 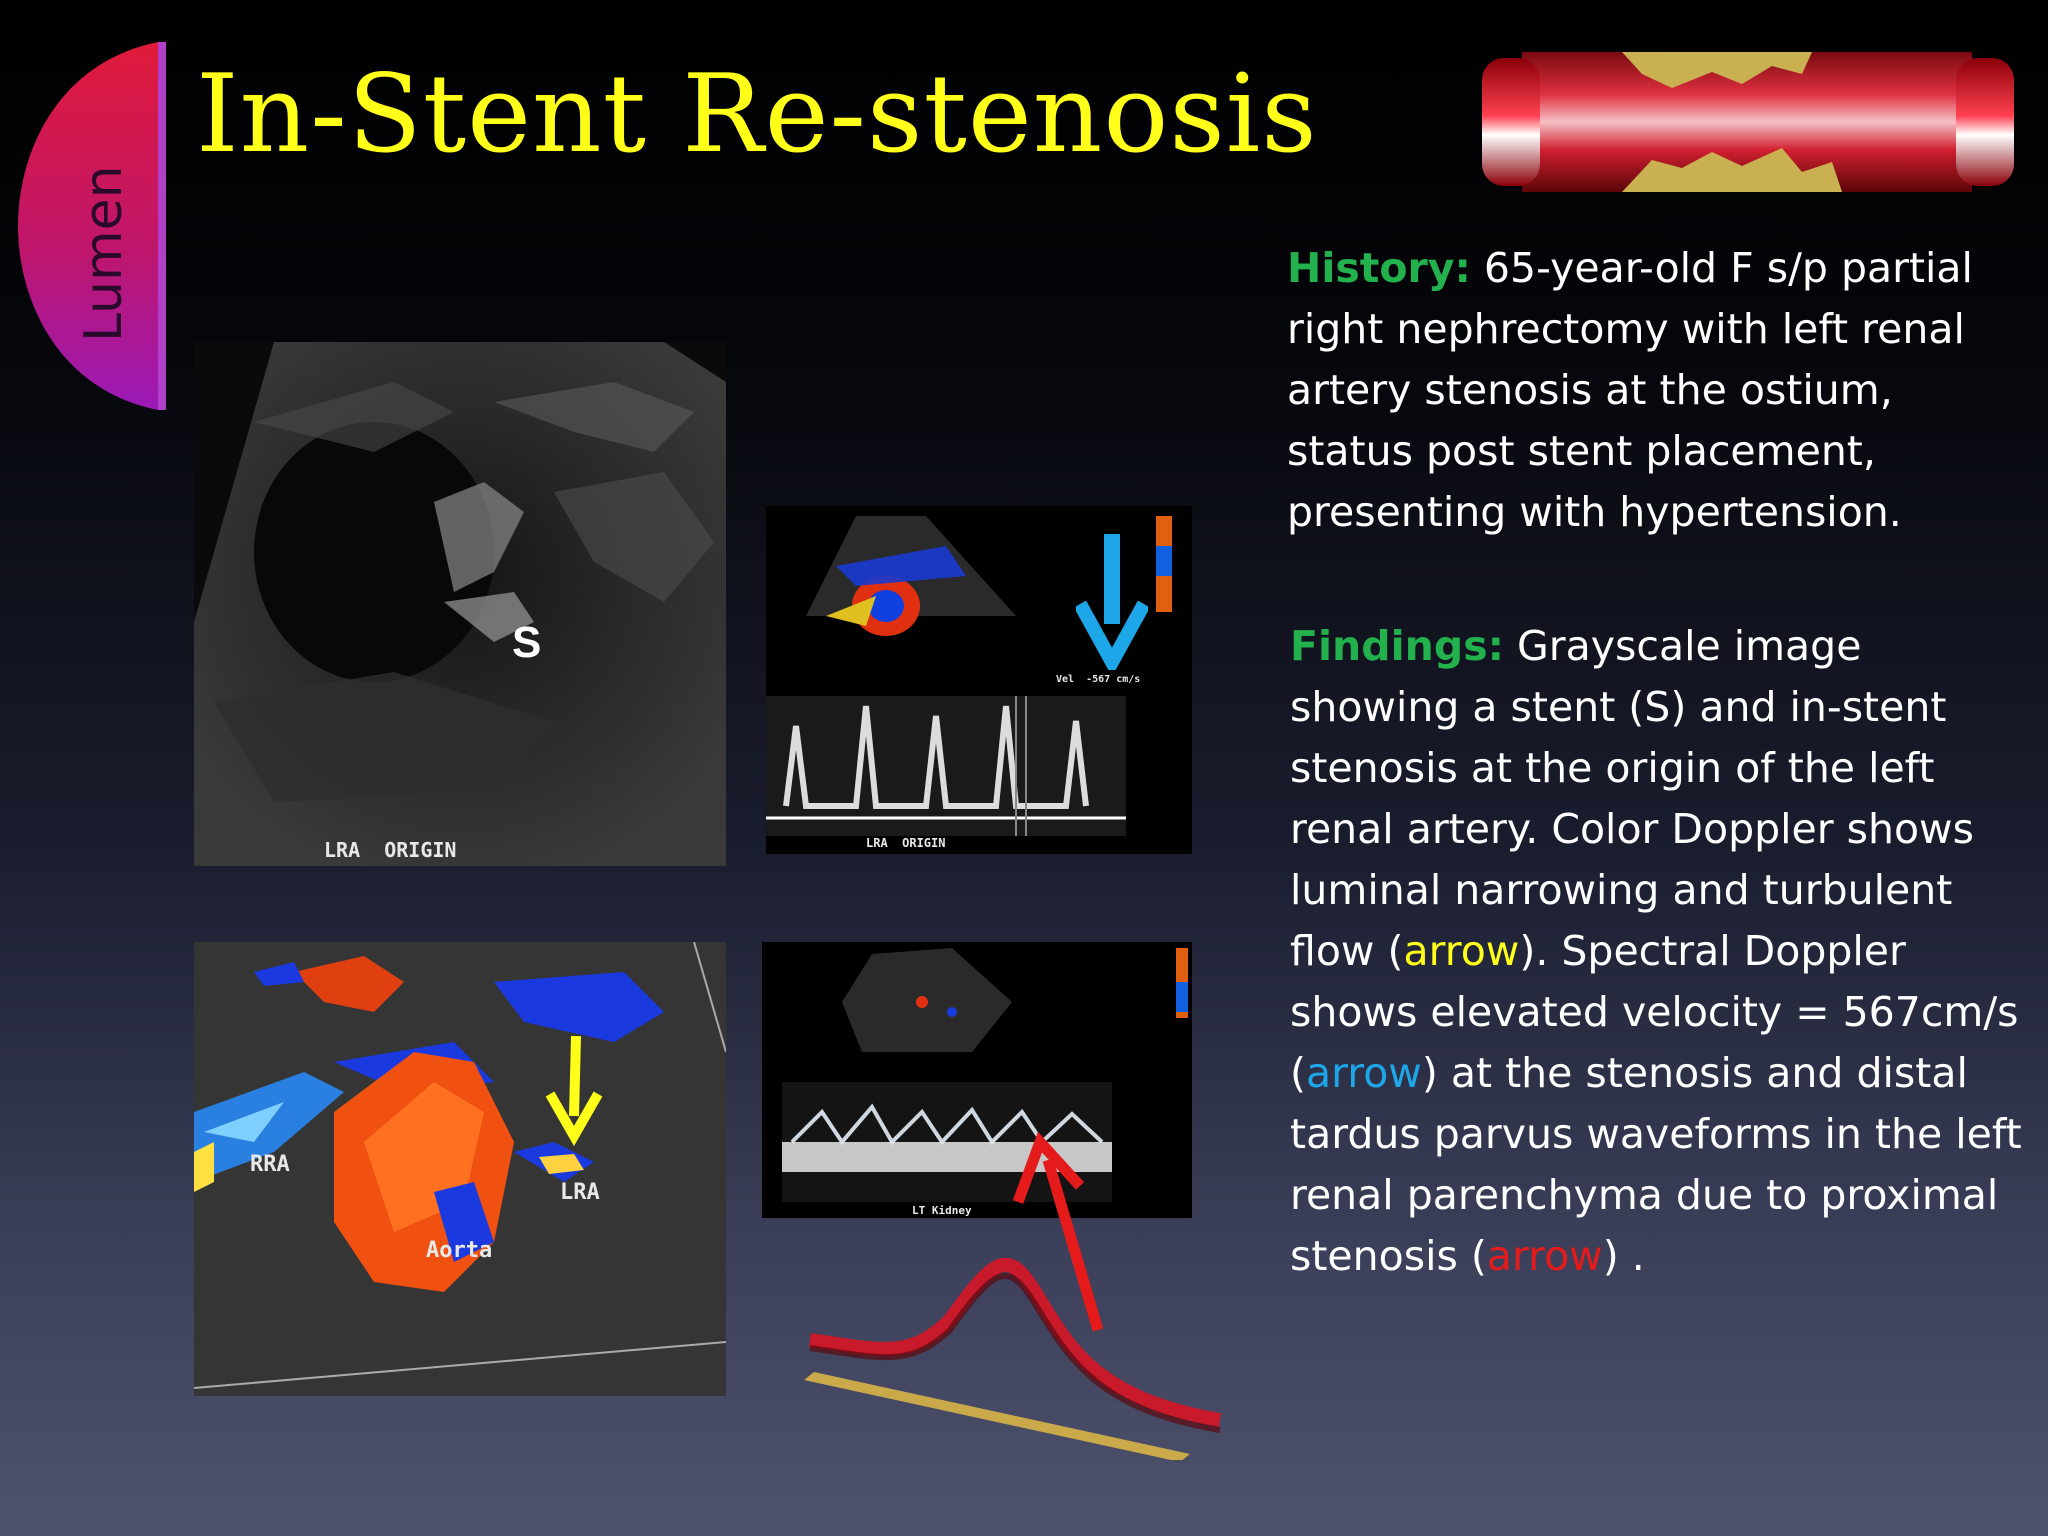 What do you see at coordinates (460, 1169) in the screenshot?
I see `color-doppler-image: RRA LRA Aorta` at bounding box center [460, 1169].